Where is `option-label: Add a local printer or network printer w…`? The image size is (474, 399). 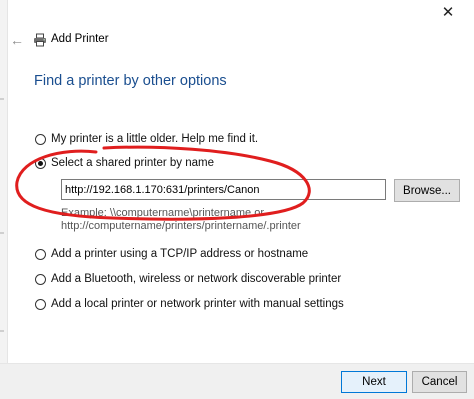
option-label: Add a local printer or network printer w… is located at coordinates (197, 304).